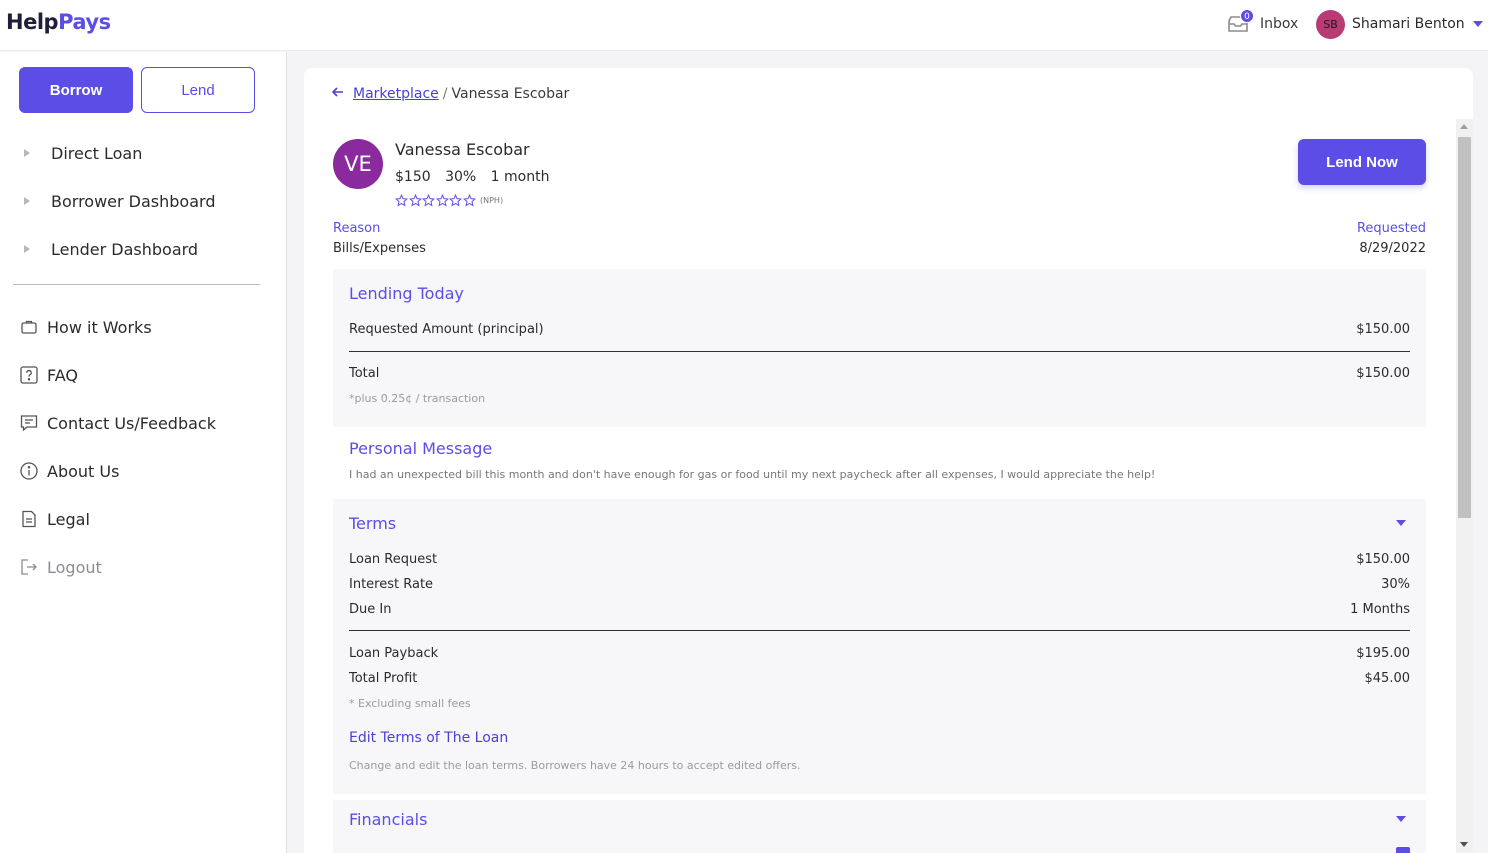 The image size is (1488, 853). What do you see at coordinates (29, 567) in the screenshot?
I see `logout-icon` at bounding box center [29, 567].